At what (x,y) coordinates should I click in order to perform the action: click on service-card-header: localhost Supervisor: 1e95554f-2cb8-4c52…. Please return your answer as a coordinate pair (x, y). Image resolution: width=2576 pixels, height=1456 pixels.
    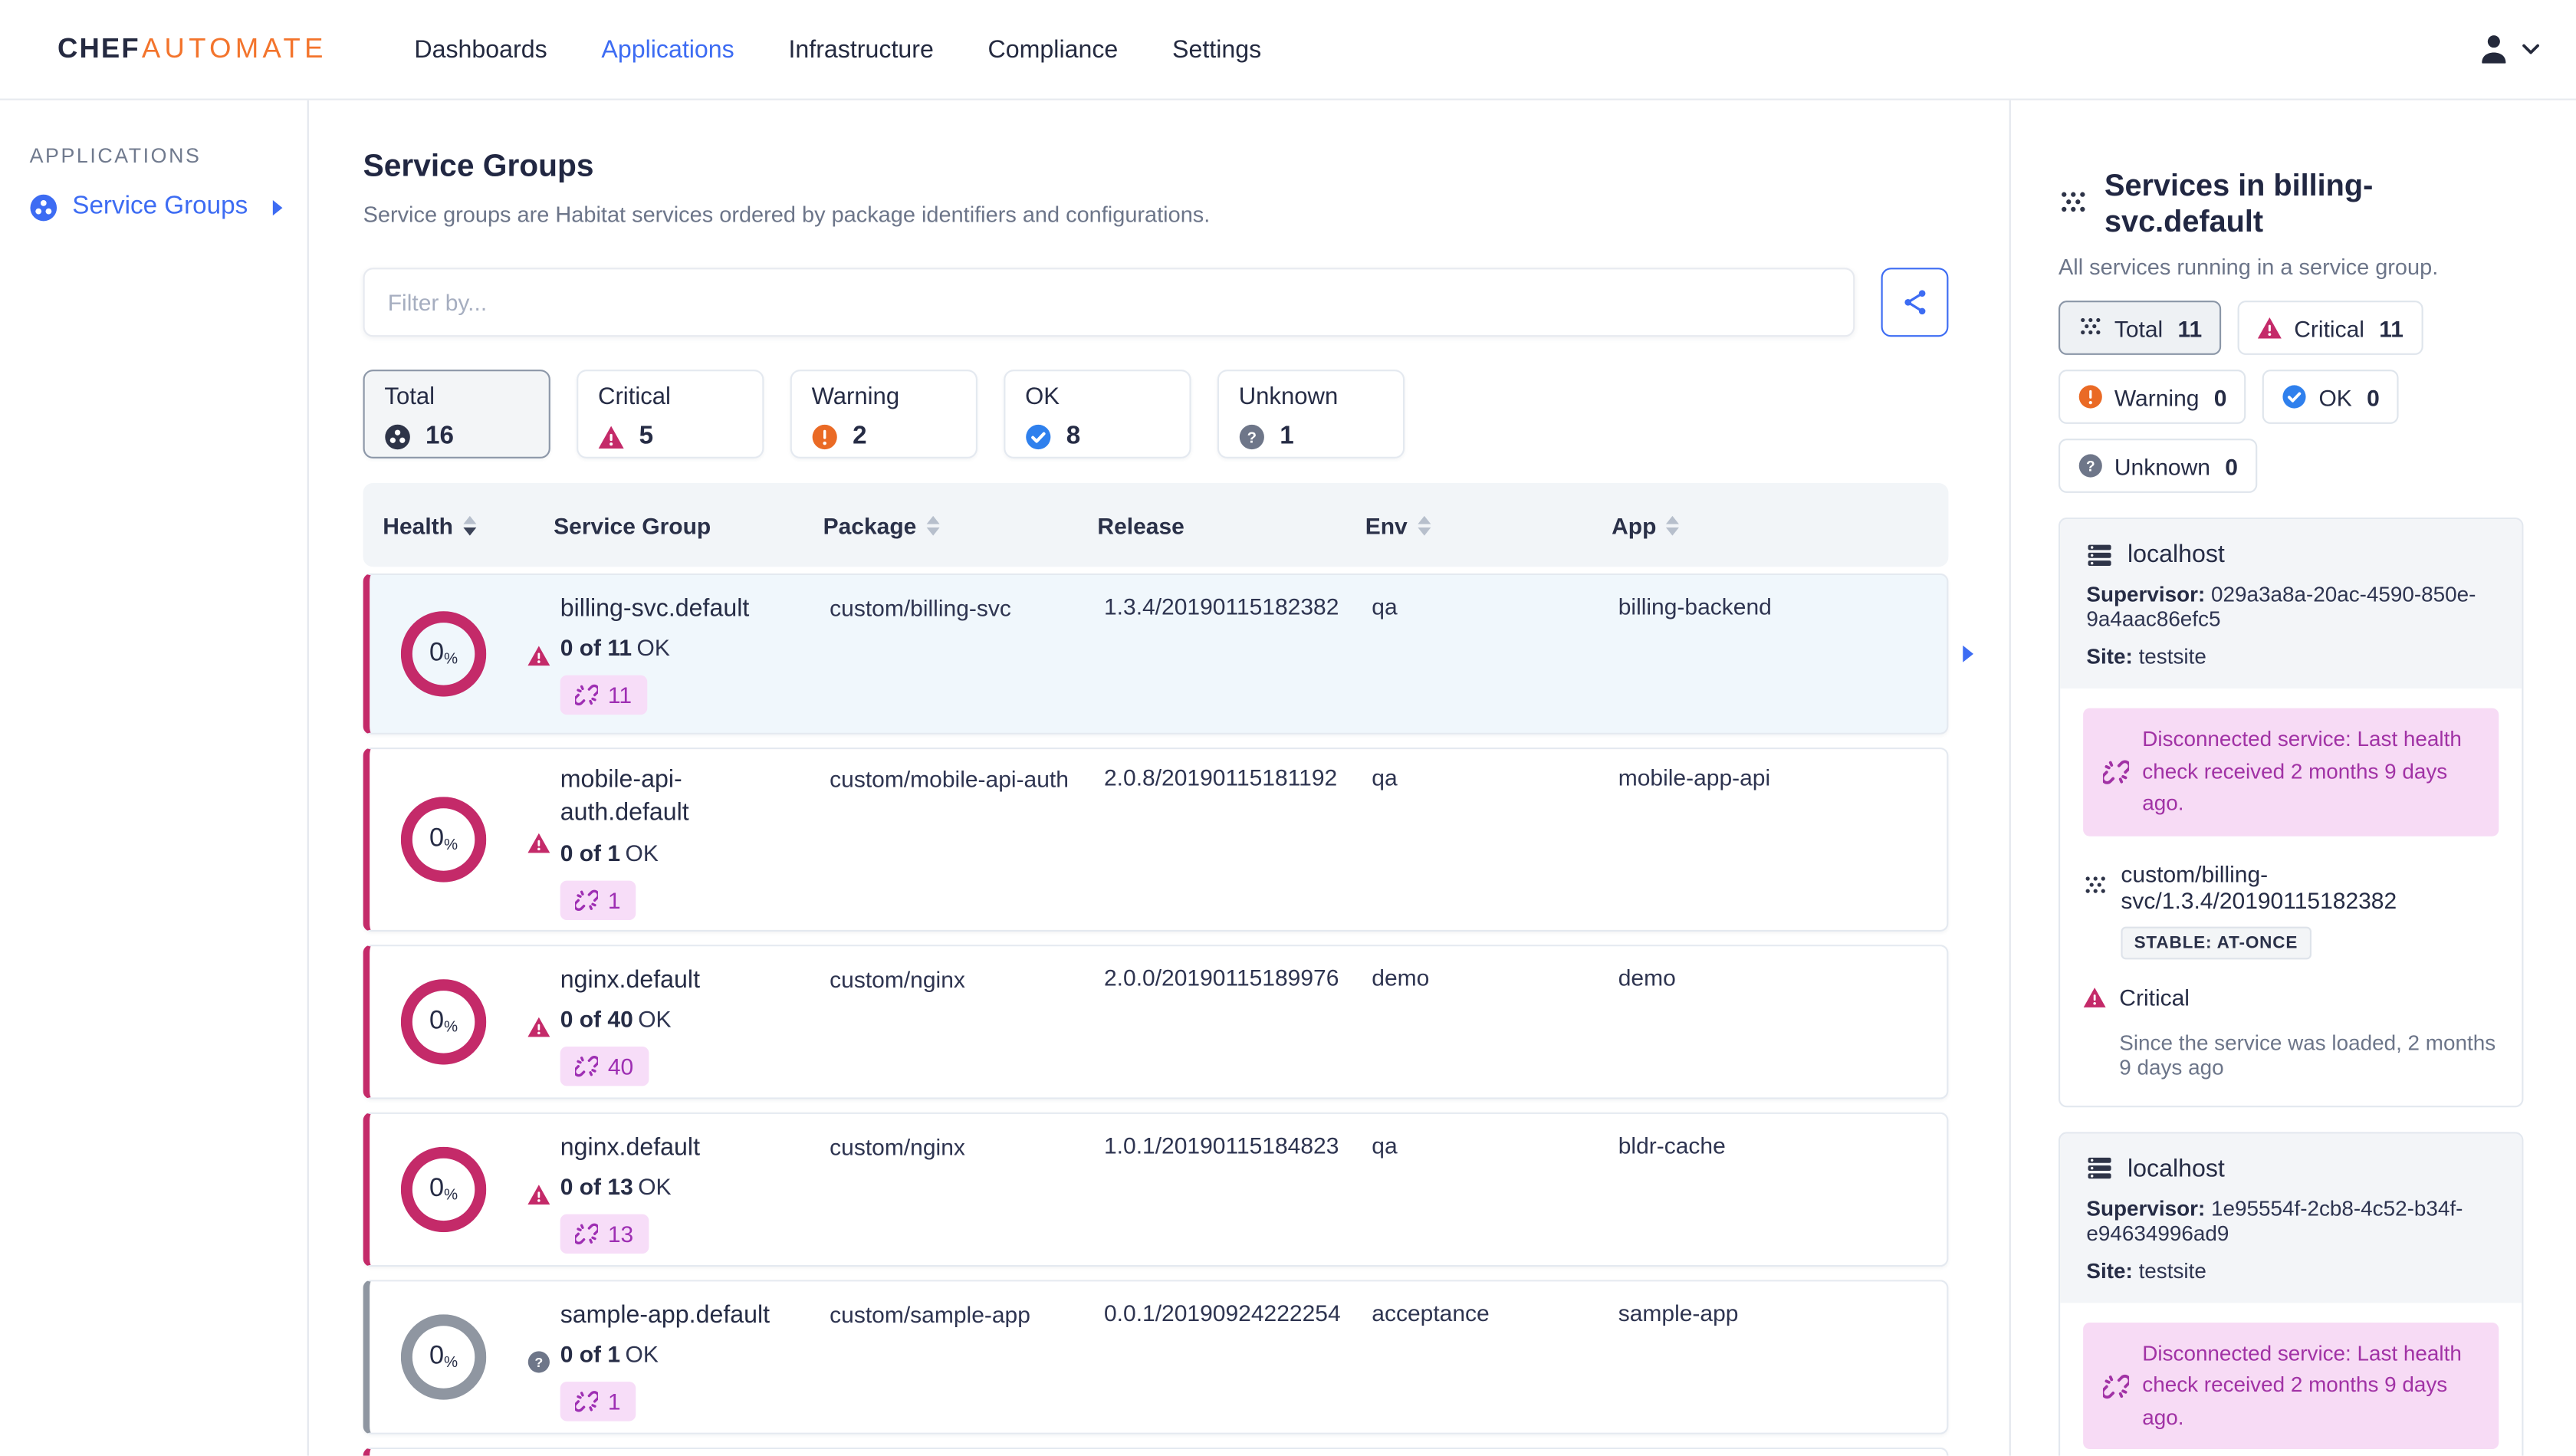
    Looking at the image, I should click on (2291, 1217).